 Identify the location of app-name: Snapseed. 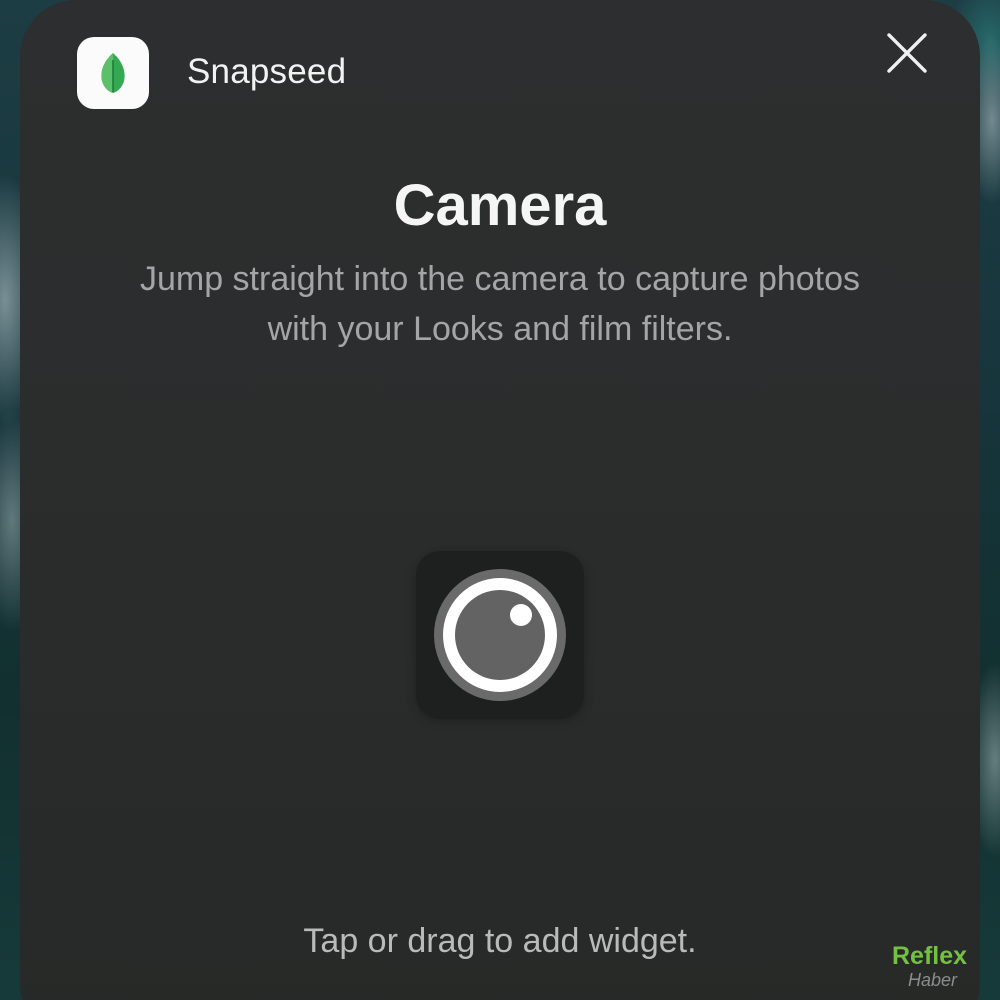
(267, 71).